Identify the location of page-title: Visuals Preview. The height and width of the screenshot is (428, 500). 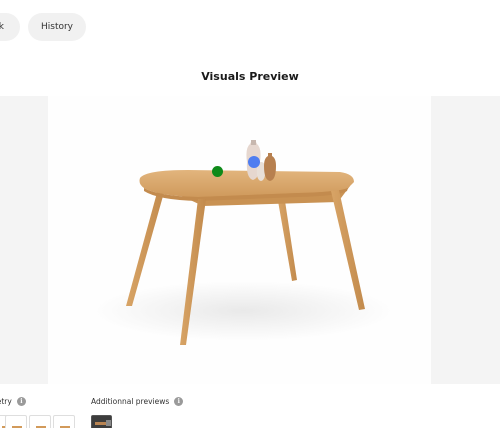
(250, 76).